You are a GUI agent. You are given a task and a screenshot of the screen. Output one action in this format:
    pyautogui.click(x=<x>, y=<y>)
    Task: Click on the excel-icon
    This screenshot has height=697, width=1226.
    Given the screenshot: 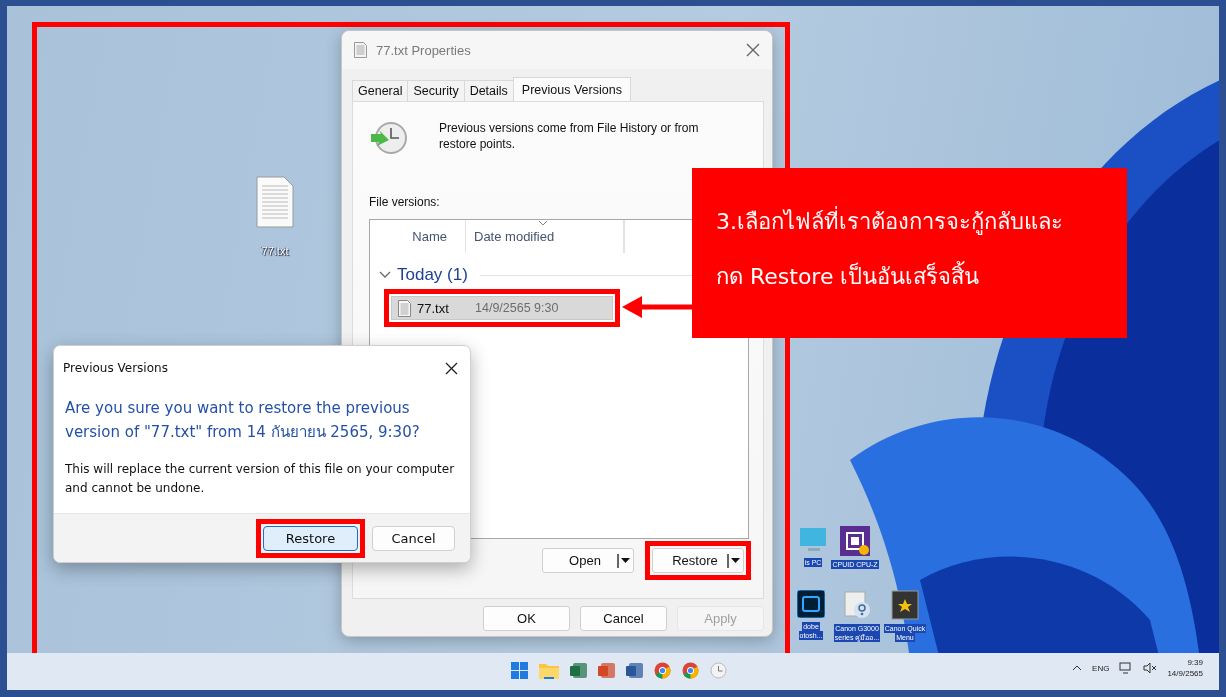 What is the action you would take?
    pyautogui.click(x=578, y=670)
    